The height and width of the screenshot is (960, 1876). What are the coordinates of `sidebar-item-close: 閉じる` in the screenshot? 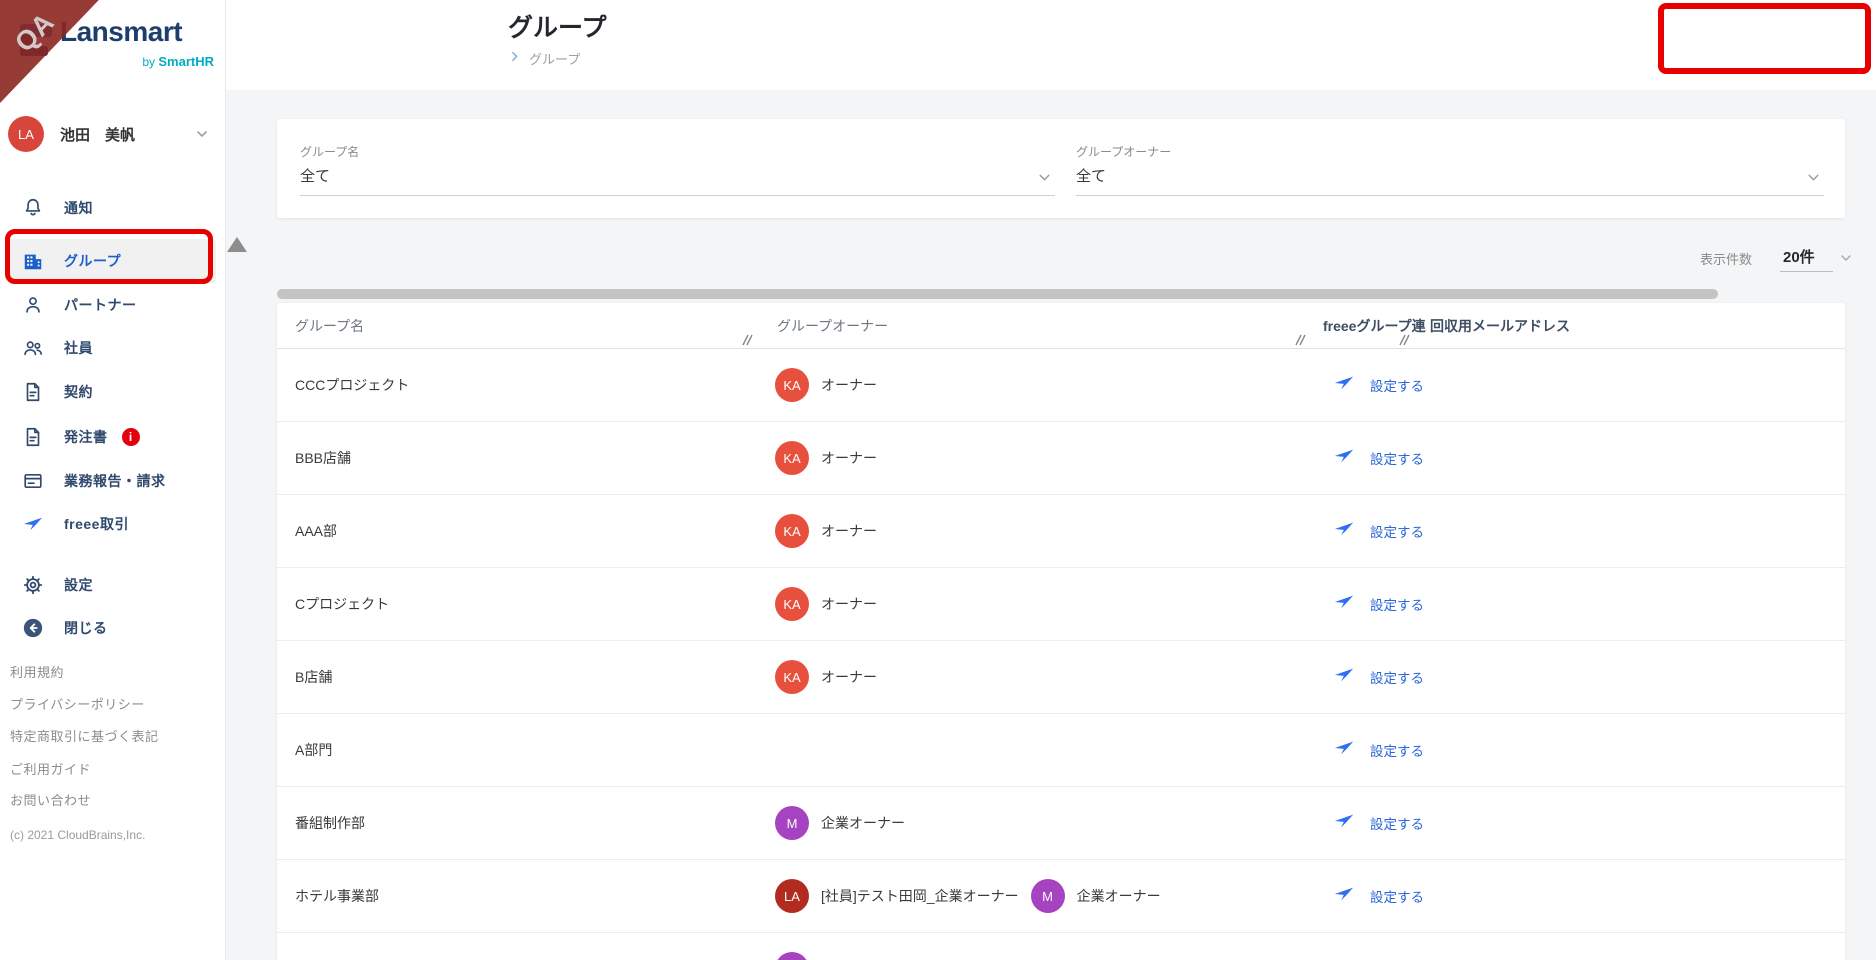 It's located at (113, 628).